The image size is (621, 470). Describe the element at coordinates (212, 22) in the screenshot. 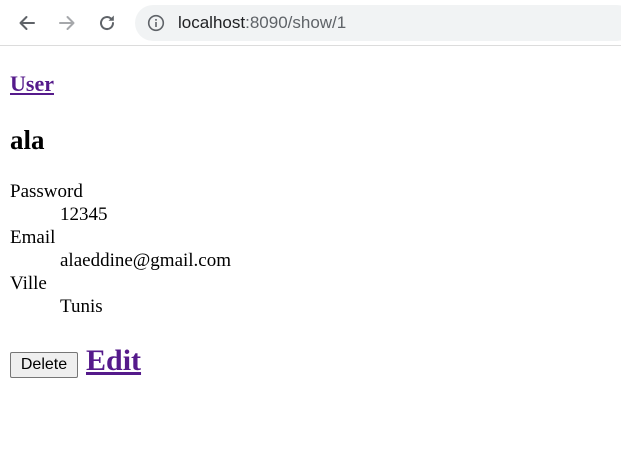

I see `url-host: localhost` at that location.